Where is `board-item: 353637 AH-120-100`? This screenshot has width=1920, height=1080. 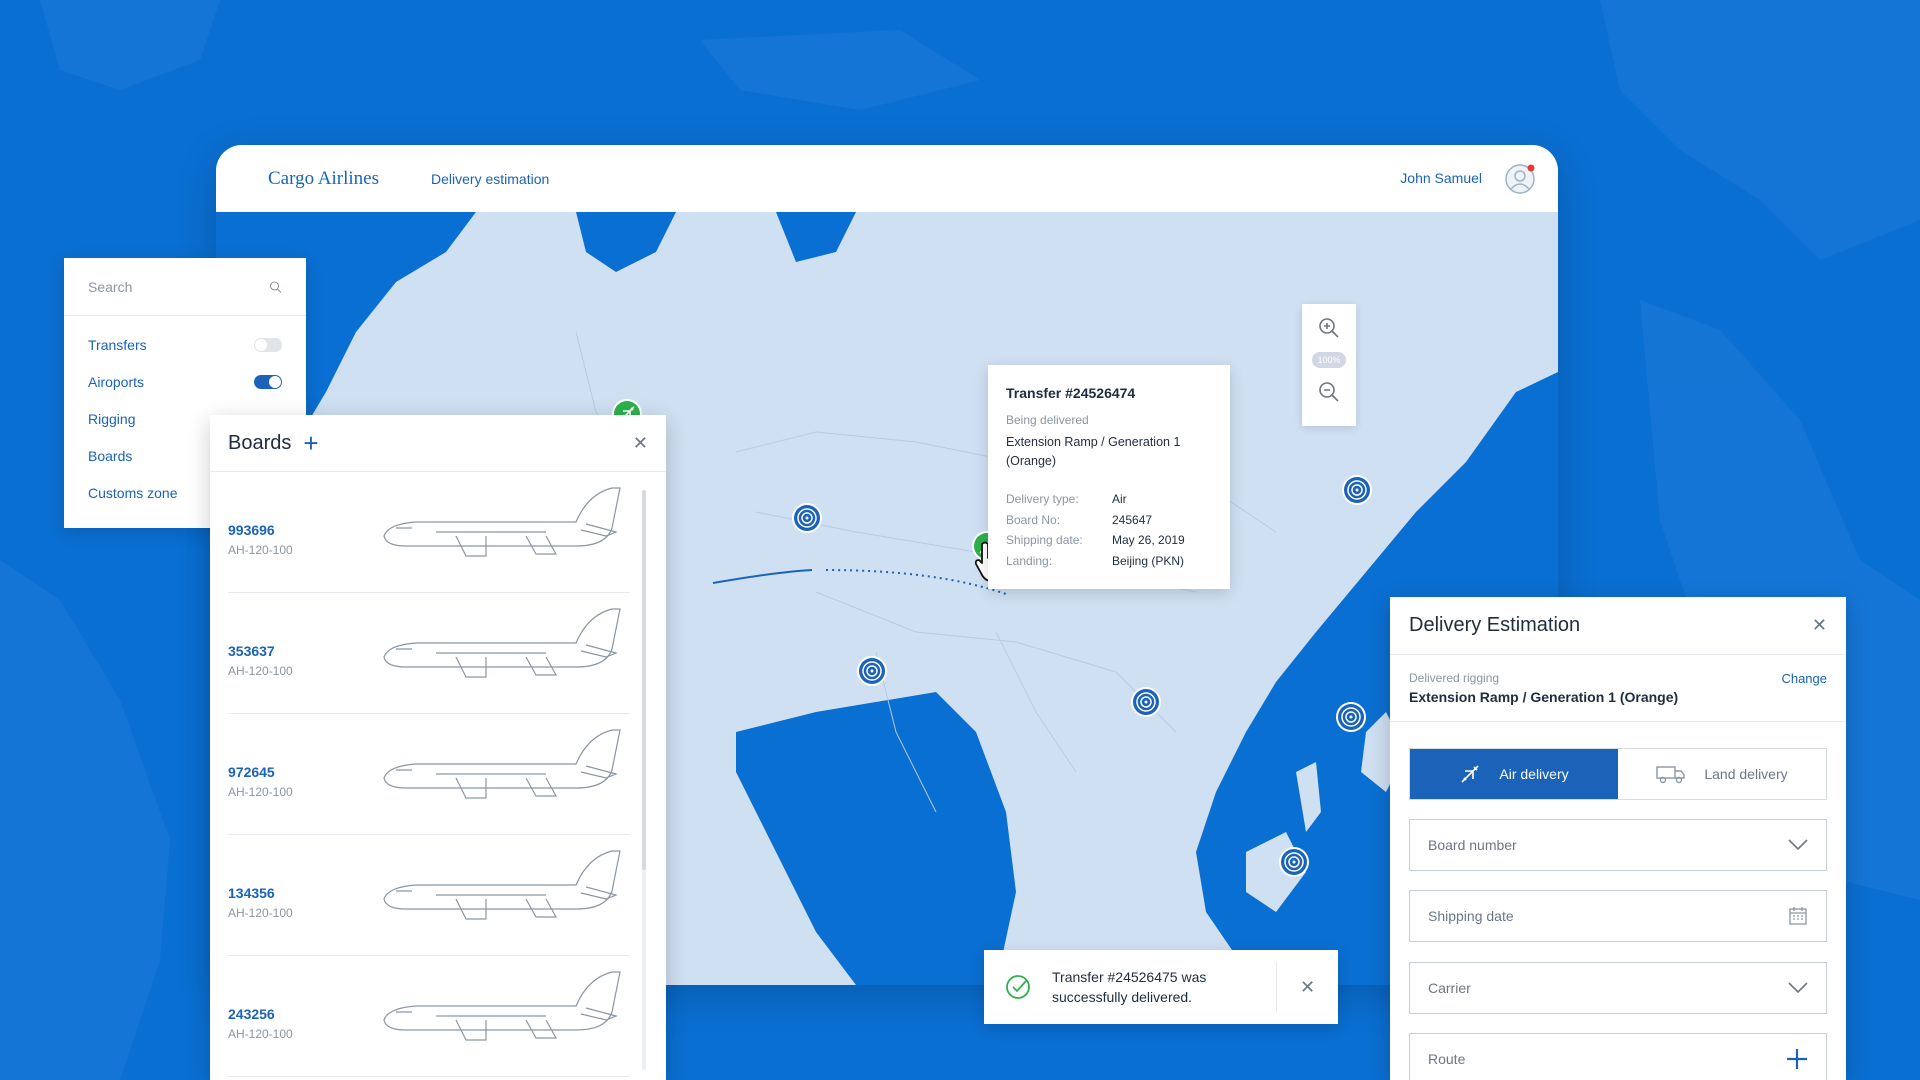
board-item: 353637 AH-120-100 is located at coordinates (429, 653).